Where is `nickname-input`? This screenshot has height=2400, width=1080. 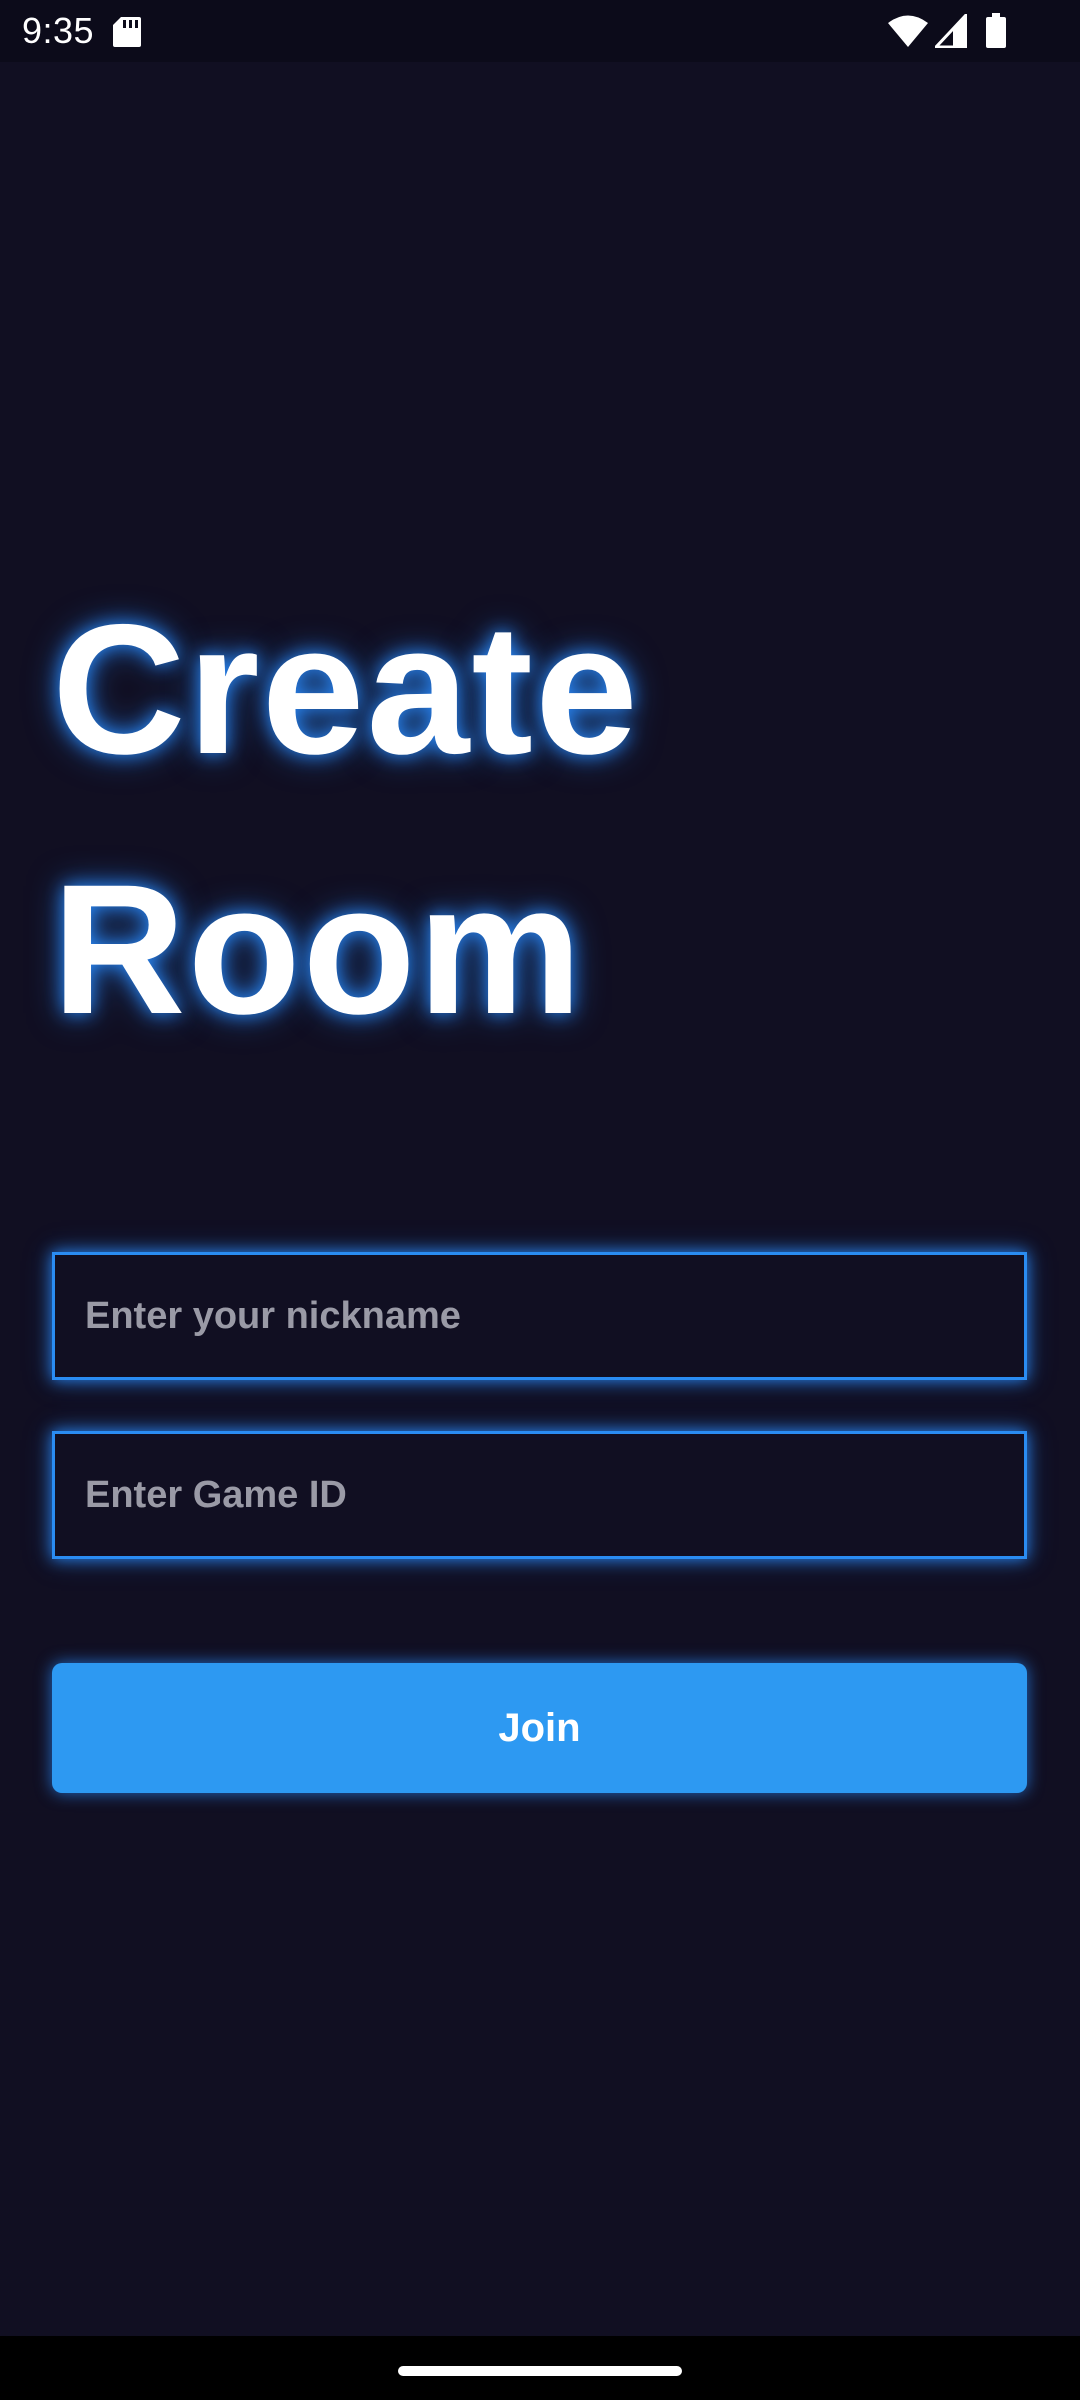
nickname-input is located at coordinates (539, 1316).